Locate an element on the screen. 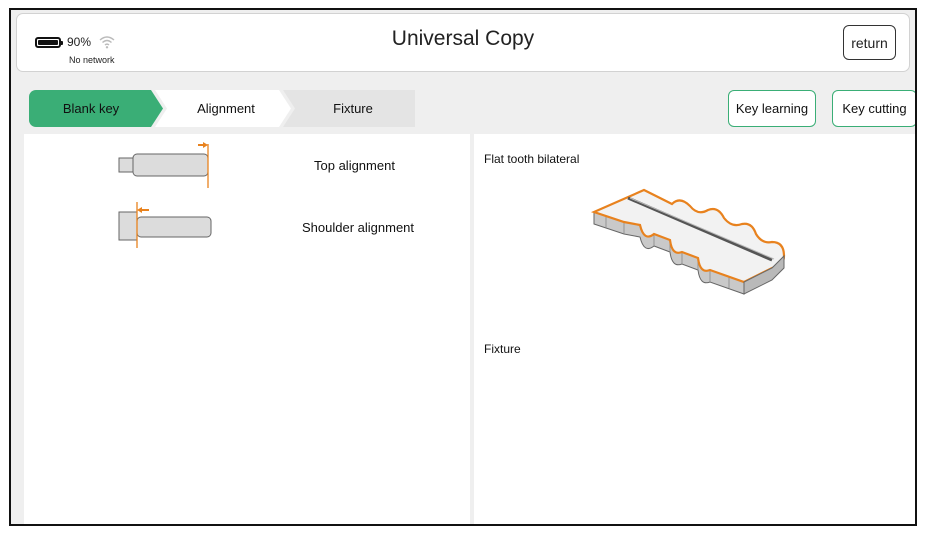  top-alignment-label: Top alignment is located at coordinates (354, 165).